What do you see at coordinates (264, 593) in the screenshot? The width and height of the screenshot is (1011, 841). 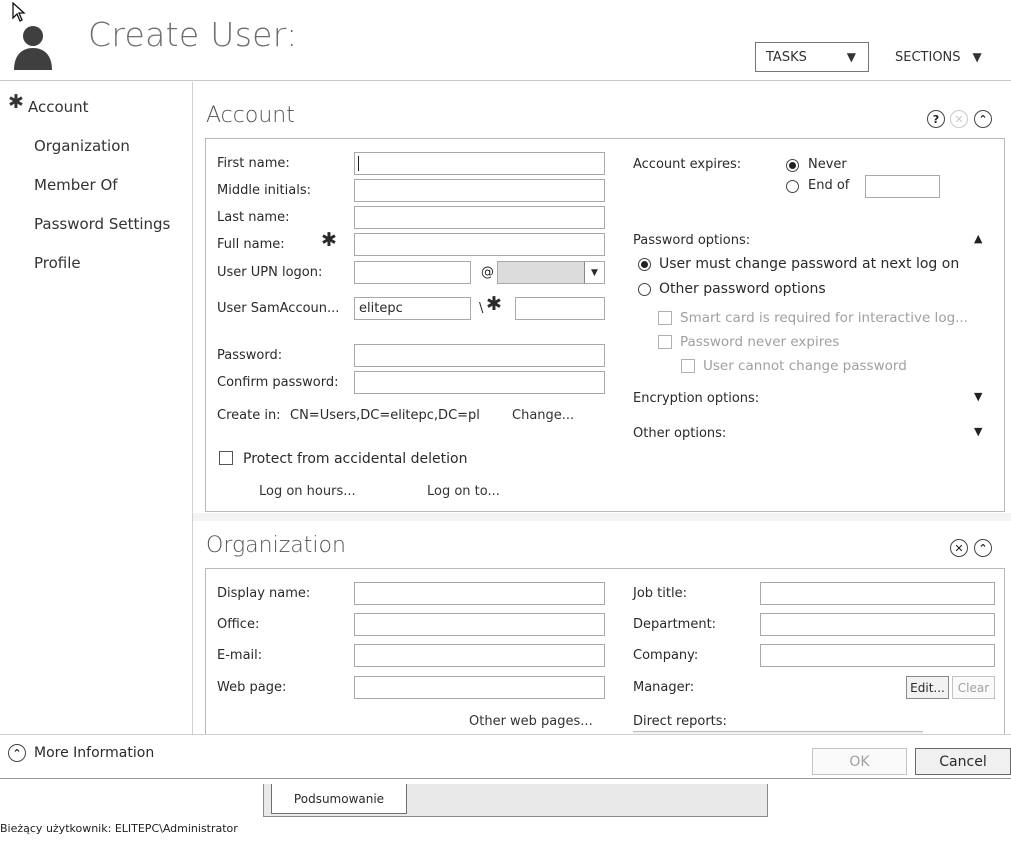 I see `display-name-label: Display name:` at bounding box center [264, 593].